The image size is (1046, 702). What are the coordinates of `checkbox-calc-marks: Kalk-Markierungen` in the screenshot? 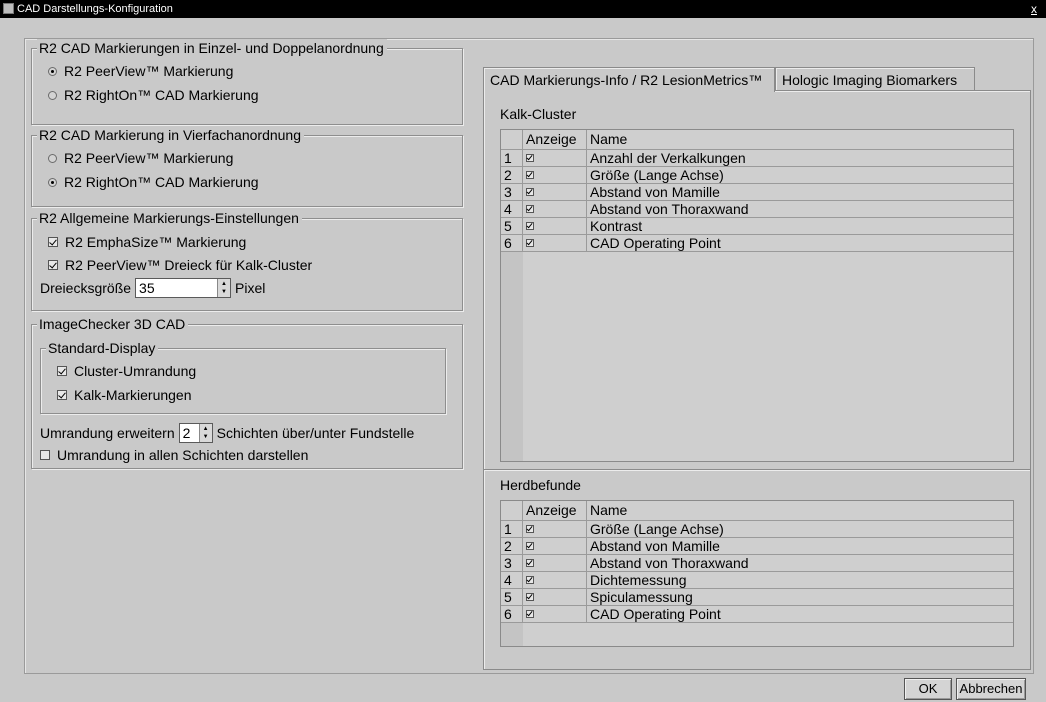 It's located at (124, 395).